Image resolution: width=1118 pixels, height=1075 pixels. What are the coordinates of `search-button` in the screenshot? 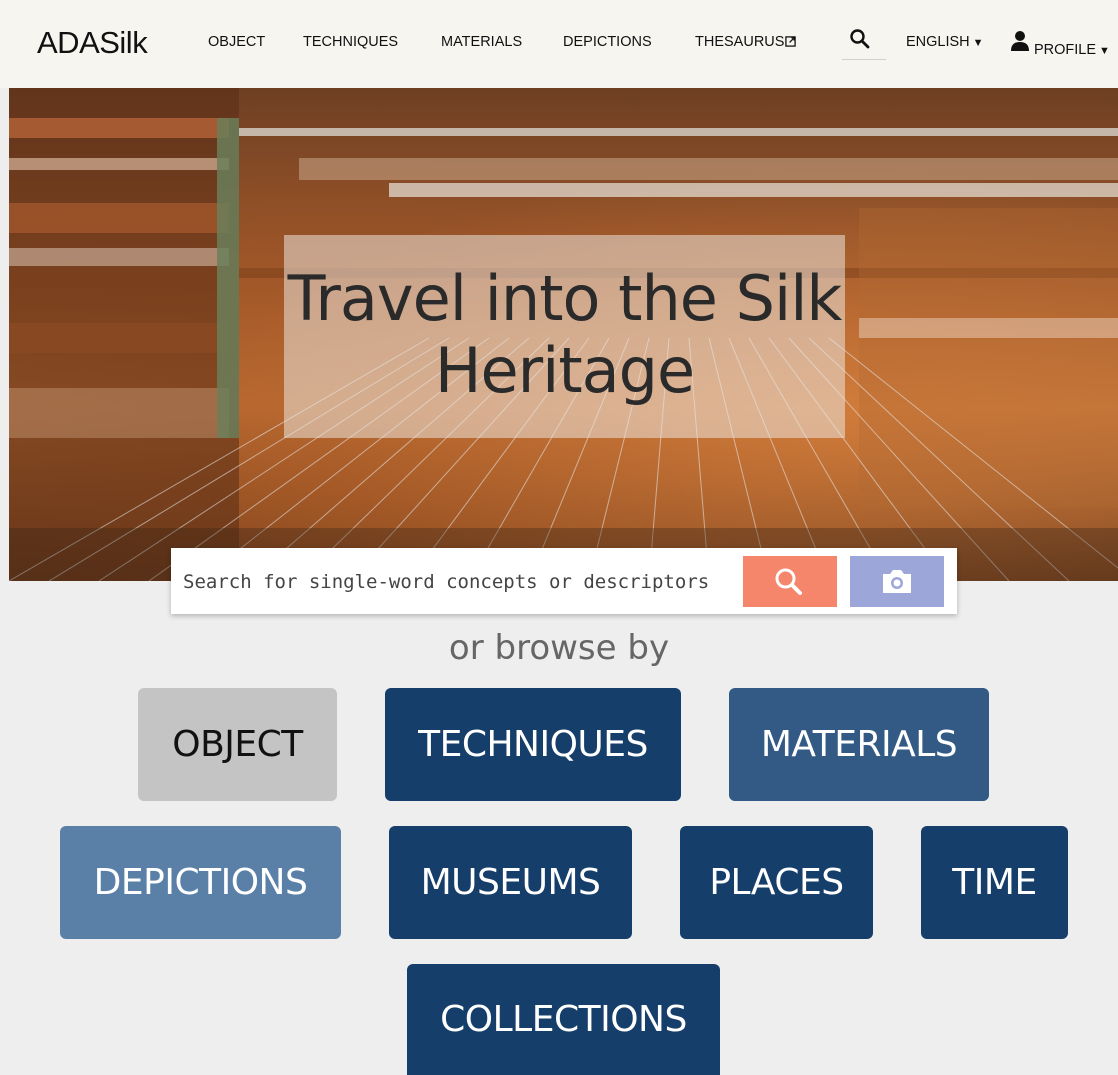 It's located at (790, 581).